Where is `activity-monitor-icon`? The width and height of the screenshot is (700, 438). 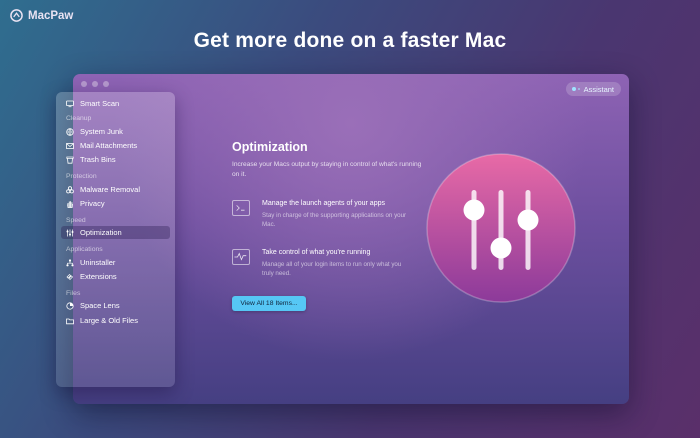 activity-monitor-icon is located at coordinates (241, 257).